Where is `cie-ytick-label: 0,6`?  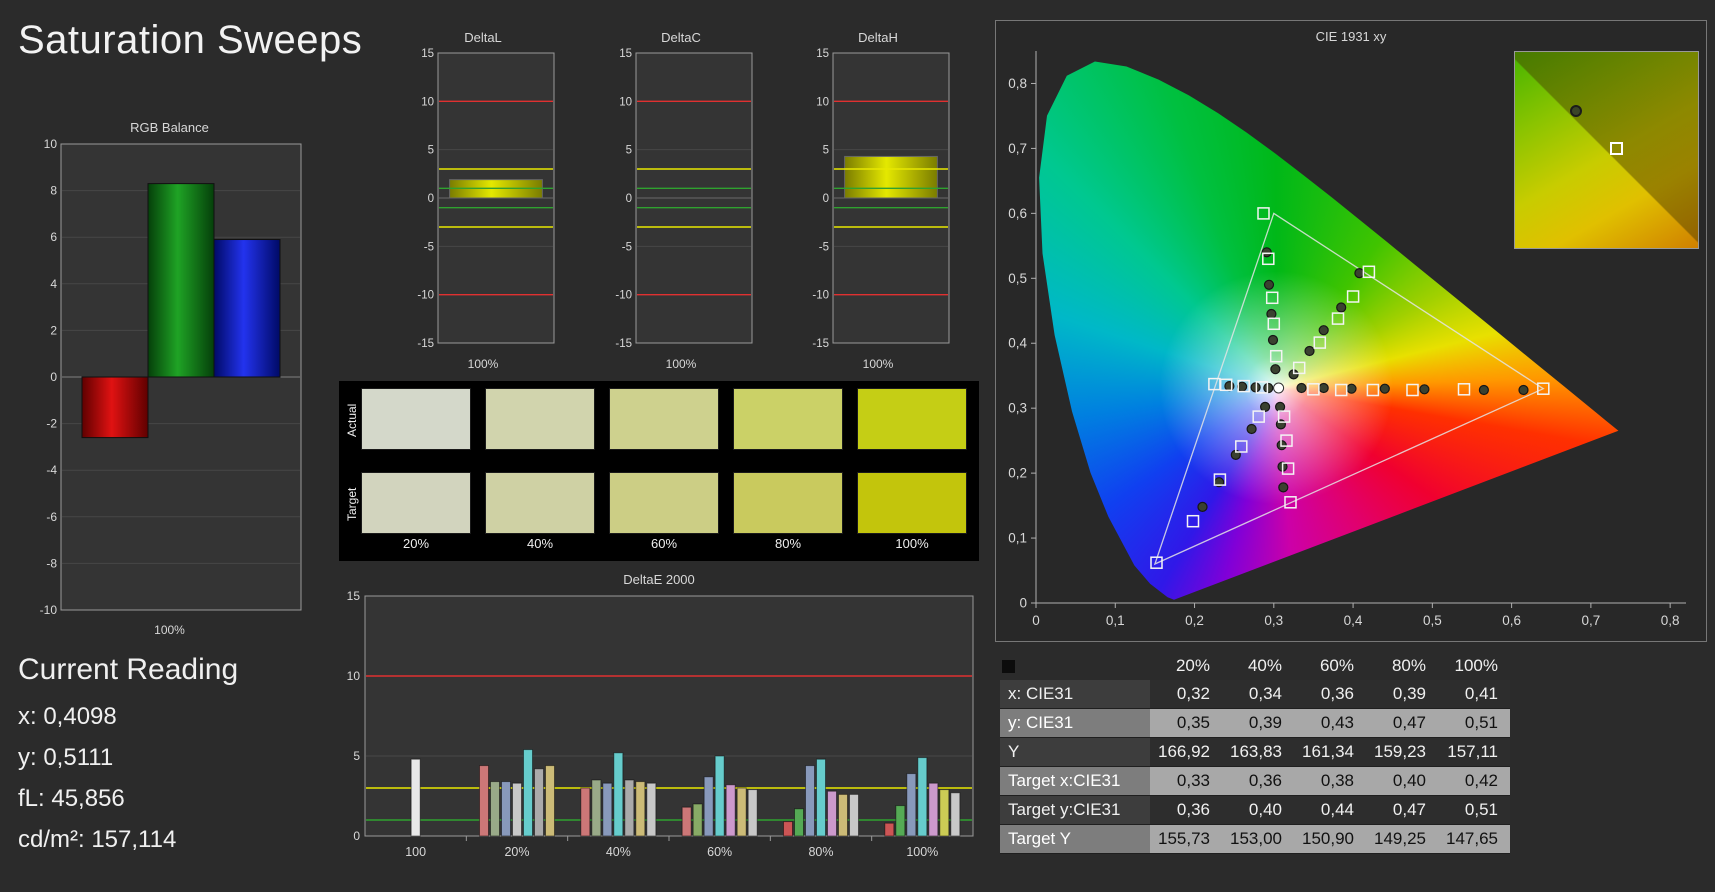
cie-ytick-label: 0,6 is located at coordinates (1017, 213).